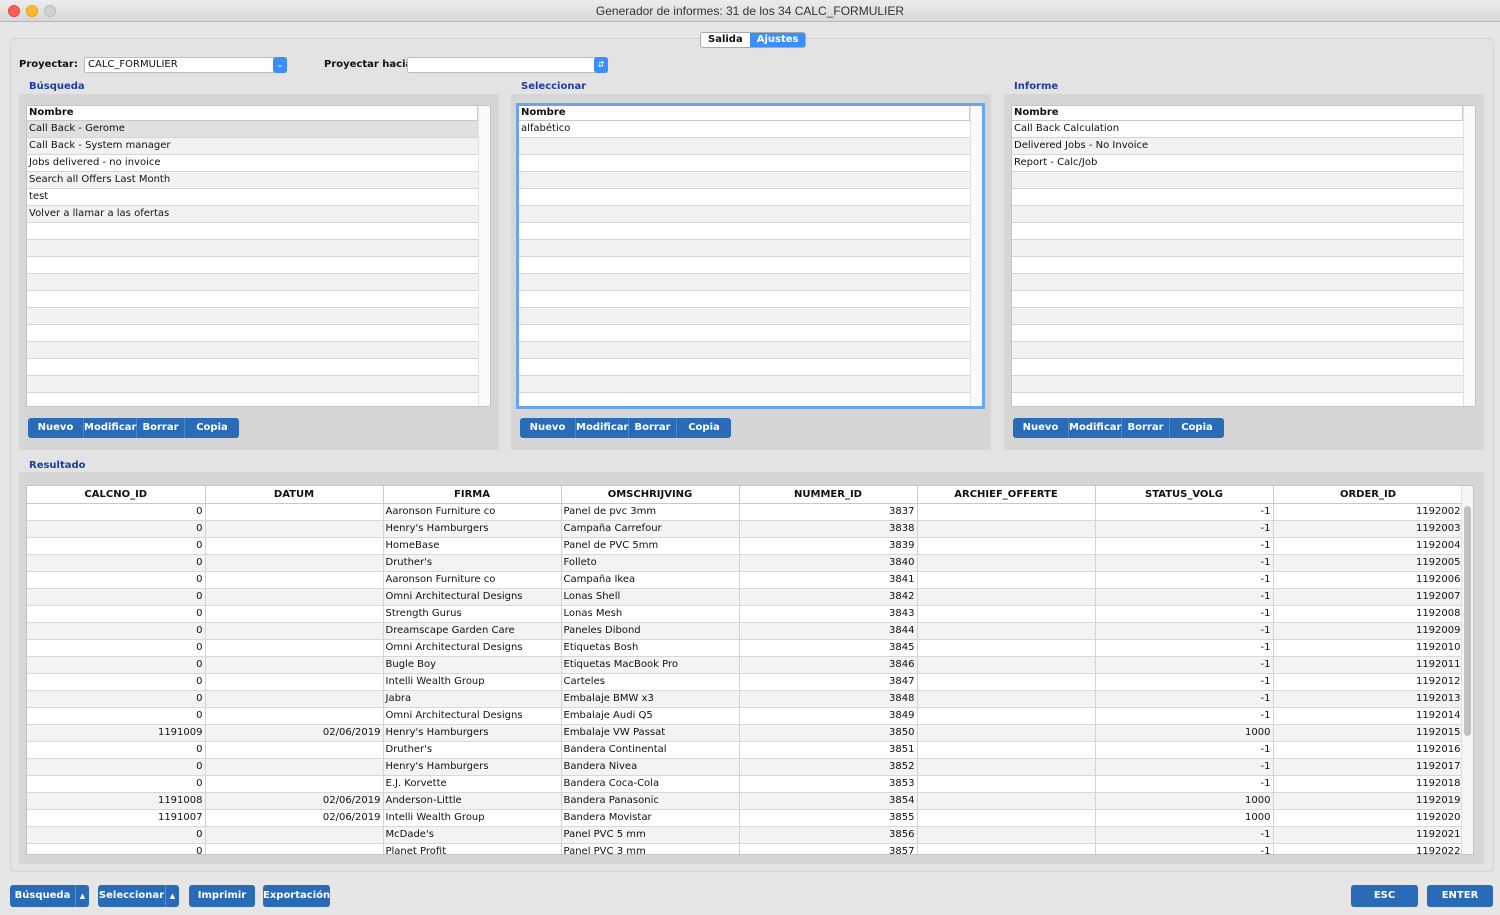 Image resolution: width=1500 pixels, height=915 pixels. Describe the element at coordinates (56, 428) in the screenshot. I see `busqueda-nuevo-button: Nuevo` at that location.